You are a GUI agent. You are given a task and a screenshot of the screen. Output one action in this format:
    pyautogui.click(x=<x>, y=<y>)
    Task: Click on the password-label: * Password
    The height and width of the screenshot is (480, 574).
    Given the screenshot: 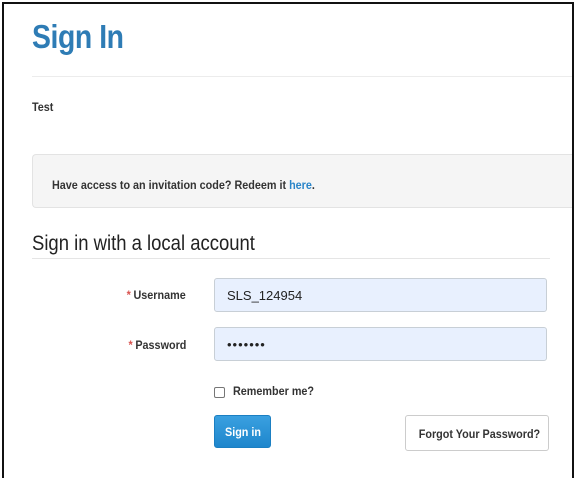 What is the action you would take?
    pyautogui.click(x=106, y=345)
    